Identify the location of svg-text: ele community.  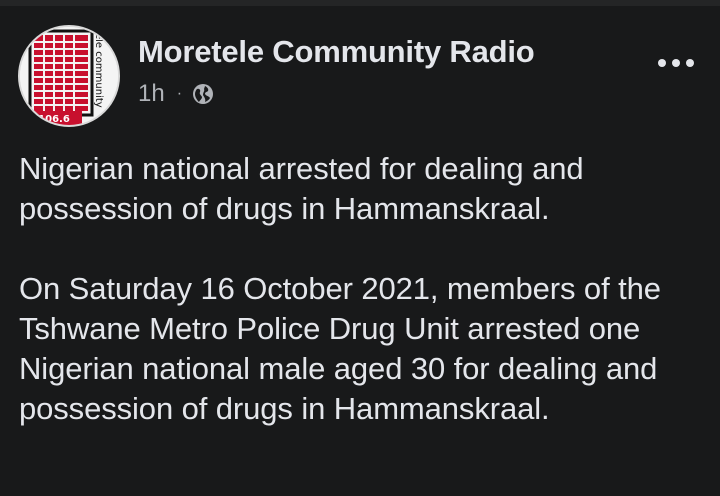
(98, 70).